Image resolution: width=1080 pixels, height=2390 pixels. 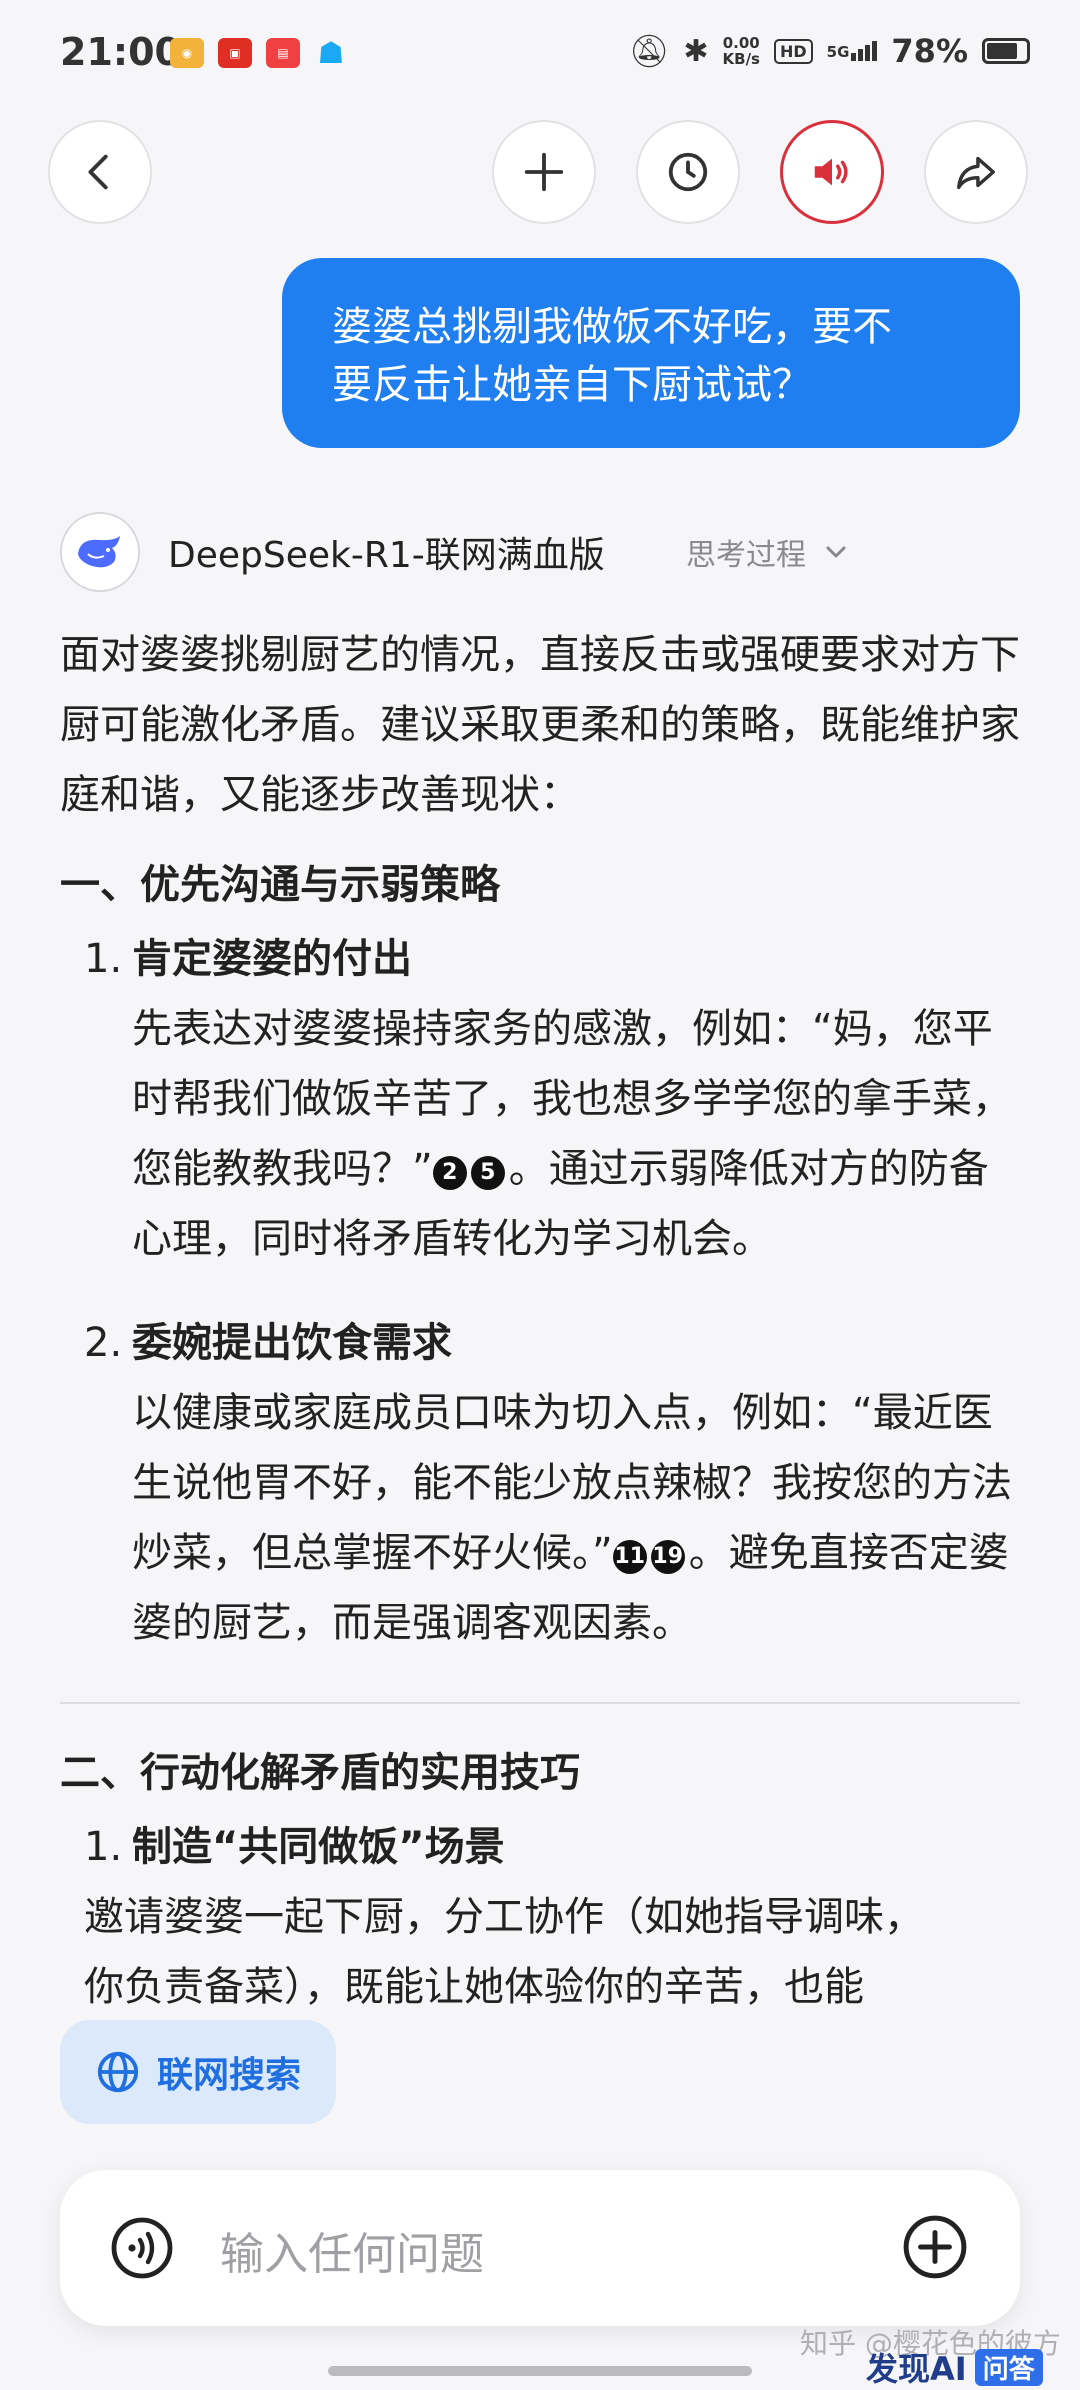 I want to click on section-heading: 二、行动化解矛盾的实用技巧, so click(x=320, y=1773).